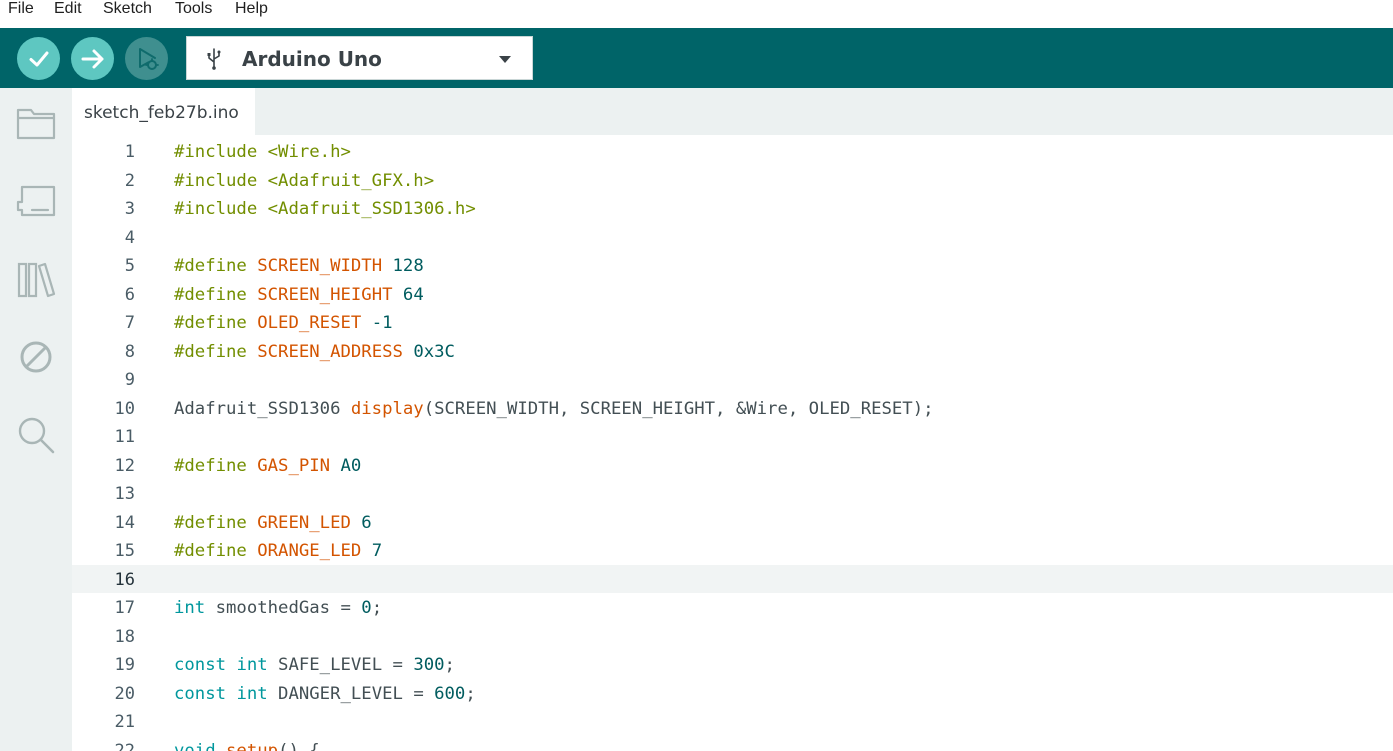  Describe the element at coordinates (434, 351) in the screenshot. I see `code-token: 0x3C` at that location.